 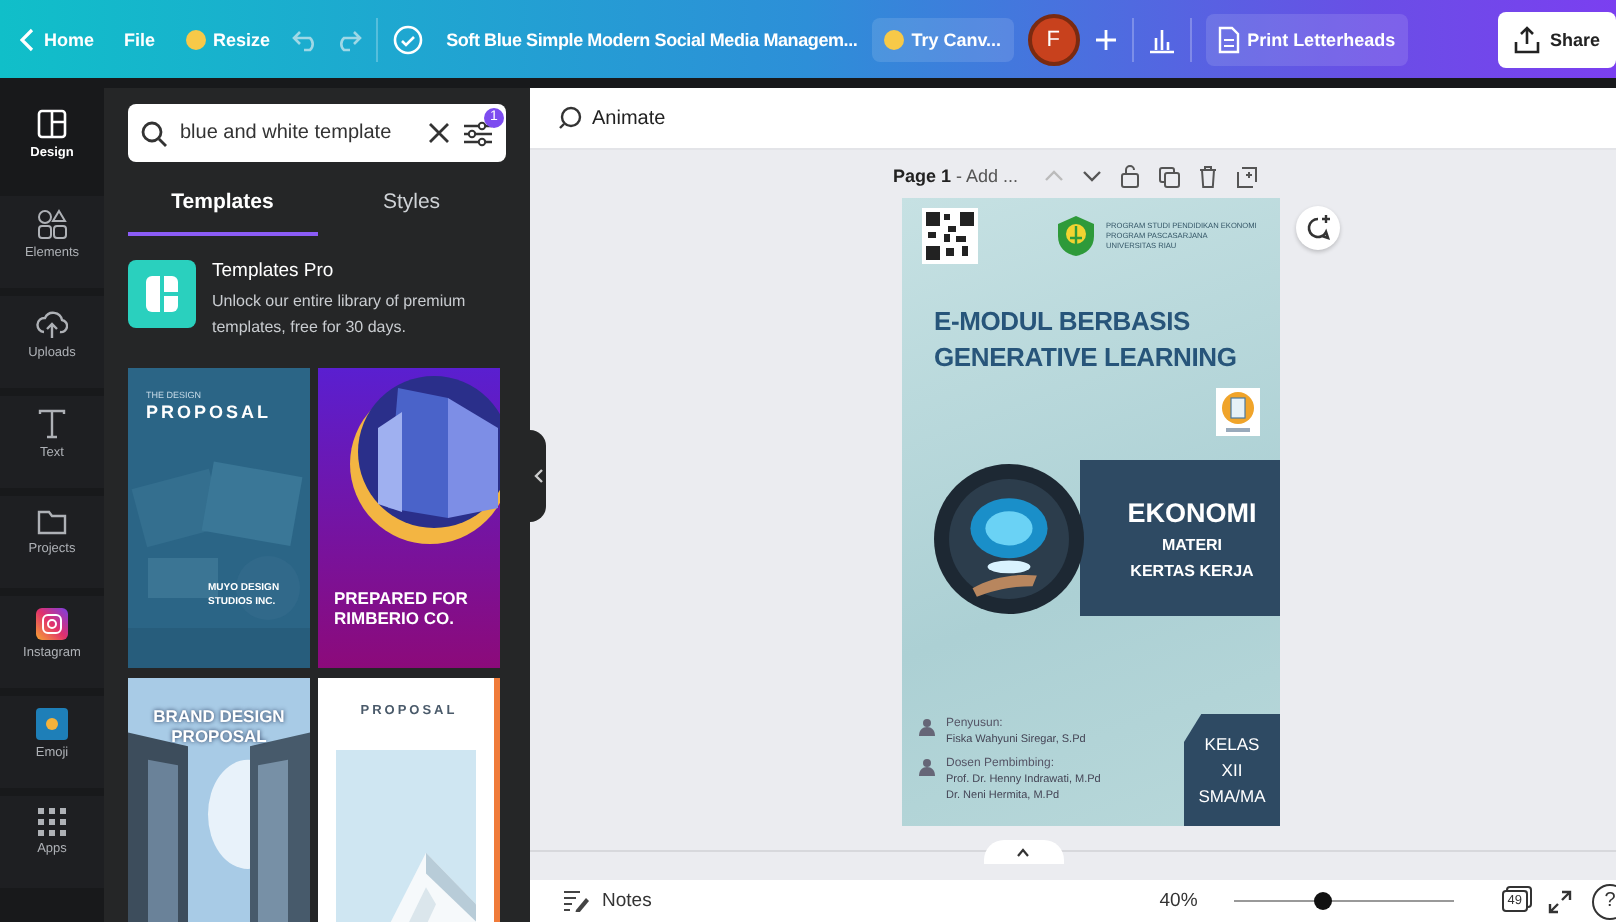 What do you see at coordinates (1322, 901) in the screenshot?
I see `slider-thumb` at bounding box center [1322, 901].